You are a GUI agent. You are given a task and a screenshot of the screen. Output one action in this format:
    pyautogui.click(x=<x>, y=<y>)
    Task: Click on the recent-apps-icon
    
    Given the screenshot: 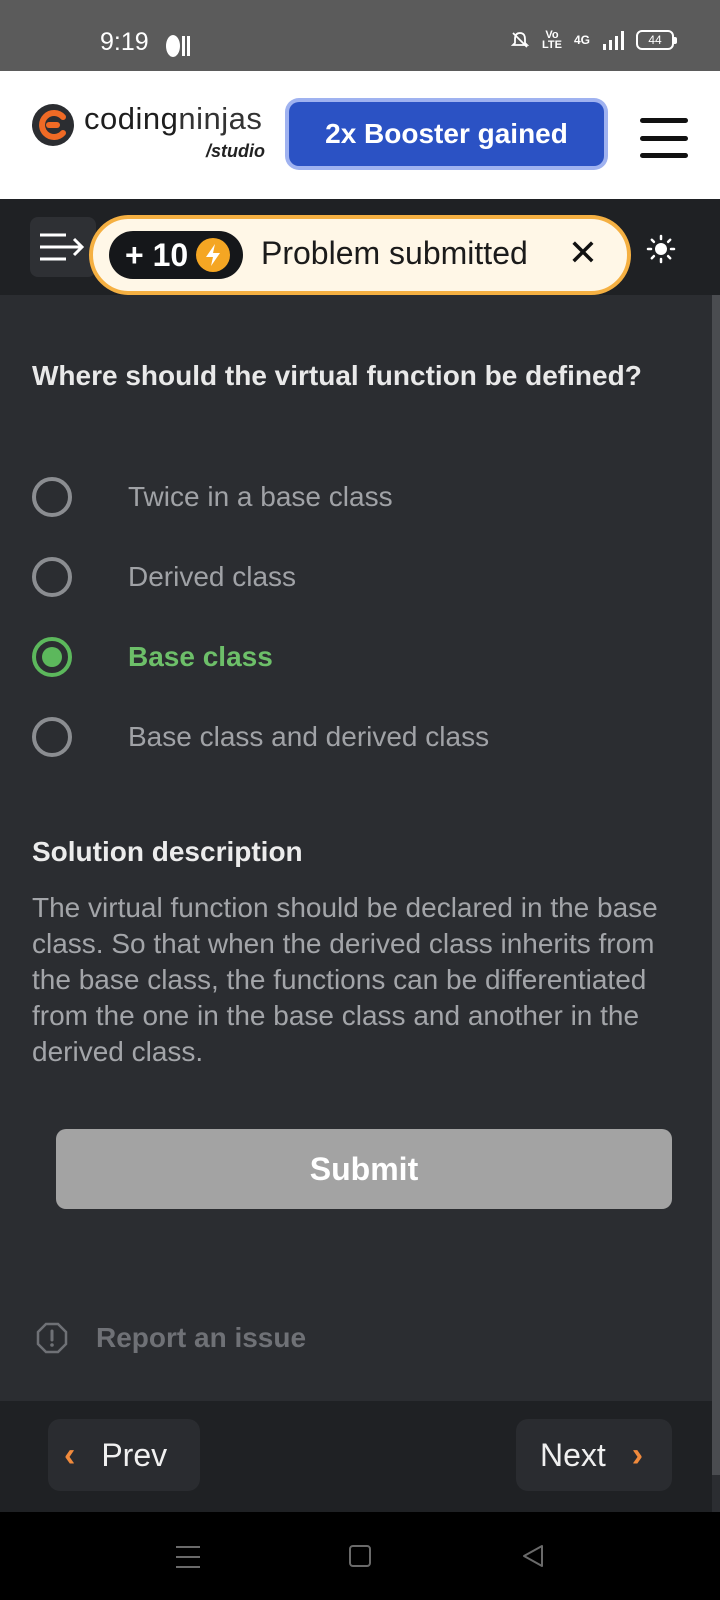 What is the action you would take?
    pyautogui.click(x=188, y=1557)
    